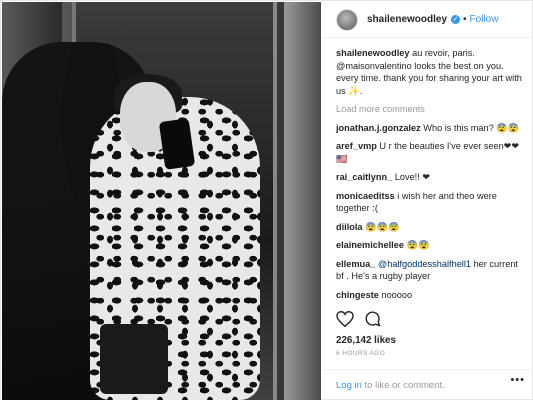  What do you see at coordinates (418, 245) in the screenshot?
I see `comment-text: 😨😨` at bounding box center [418, 245].